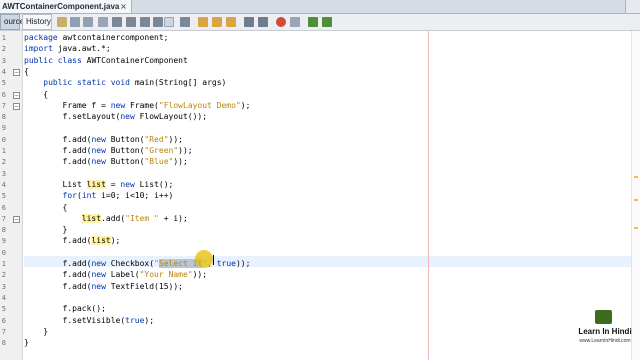 This screenshot has height=360, width=640. What do you see at coordinates (145, 22) in the screenshot?
I see `find-next-icon` at bounding box center [145, 22].